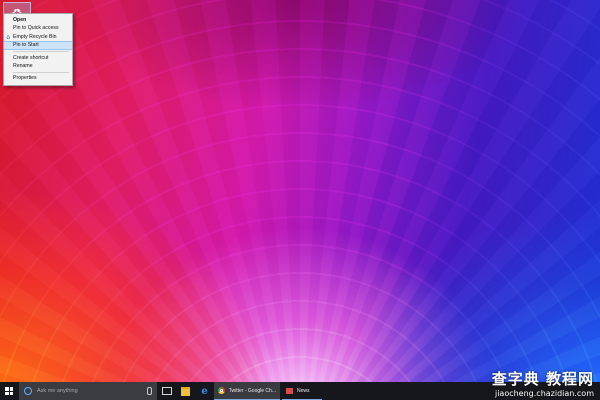  I want to click on menu-item-pin-quick-access: Pin to Quick access, so click(38, 28).